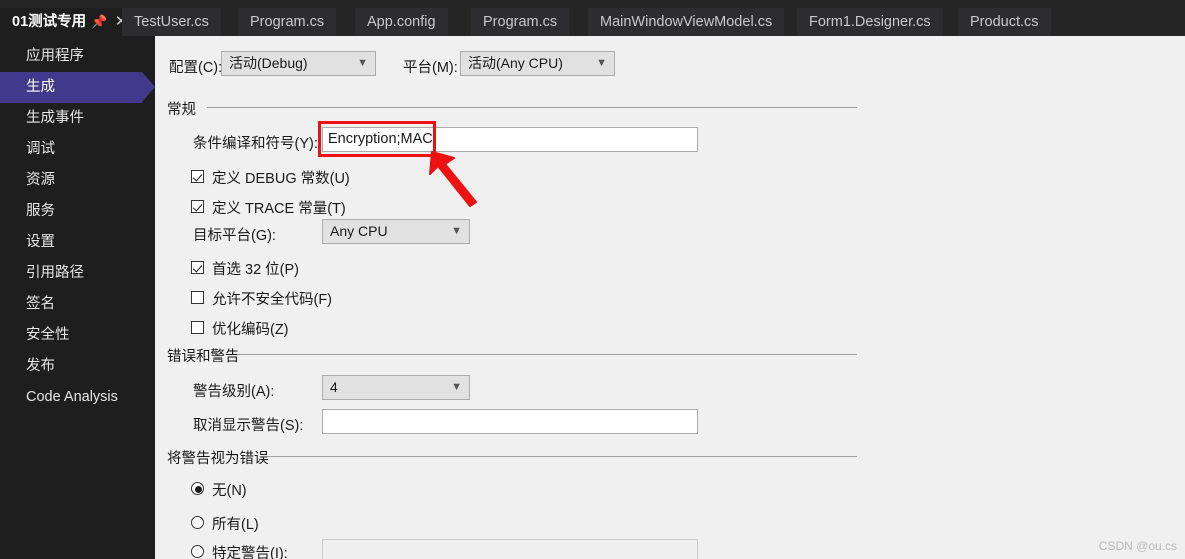 The width and height of the screenshot is (1185, 559). I want to click on sidebar-item-label: 安全性, so click(48, 335).